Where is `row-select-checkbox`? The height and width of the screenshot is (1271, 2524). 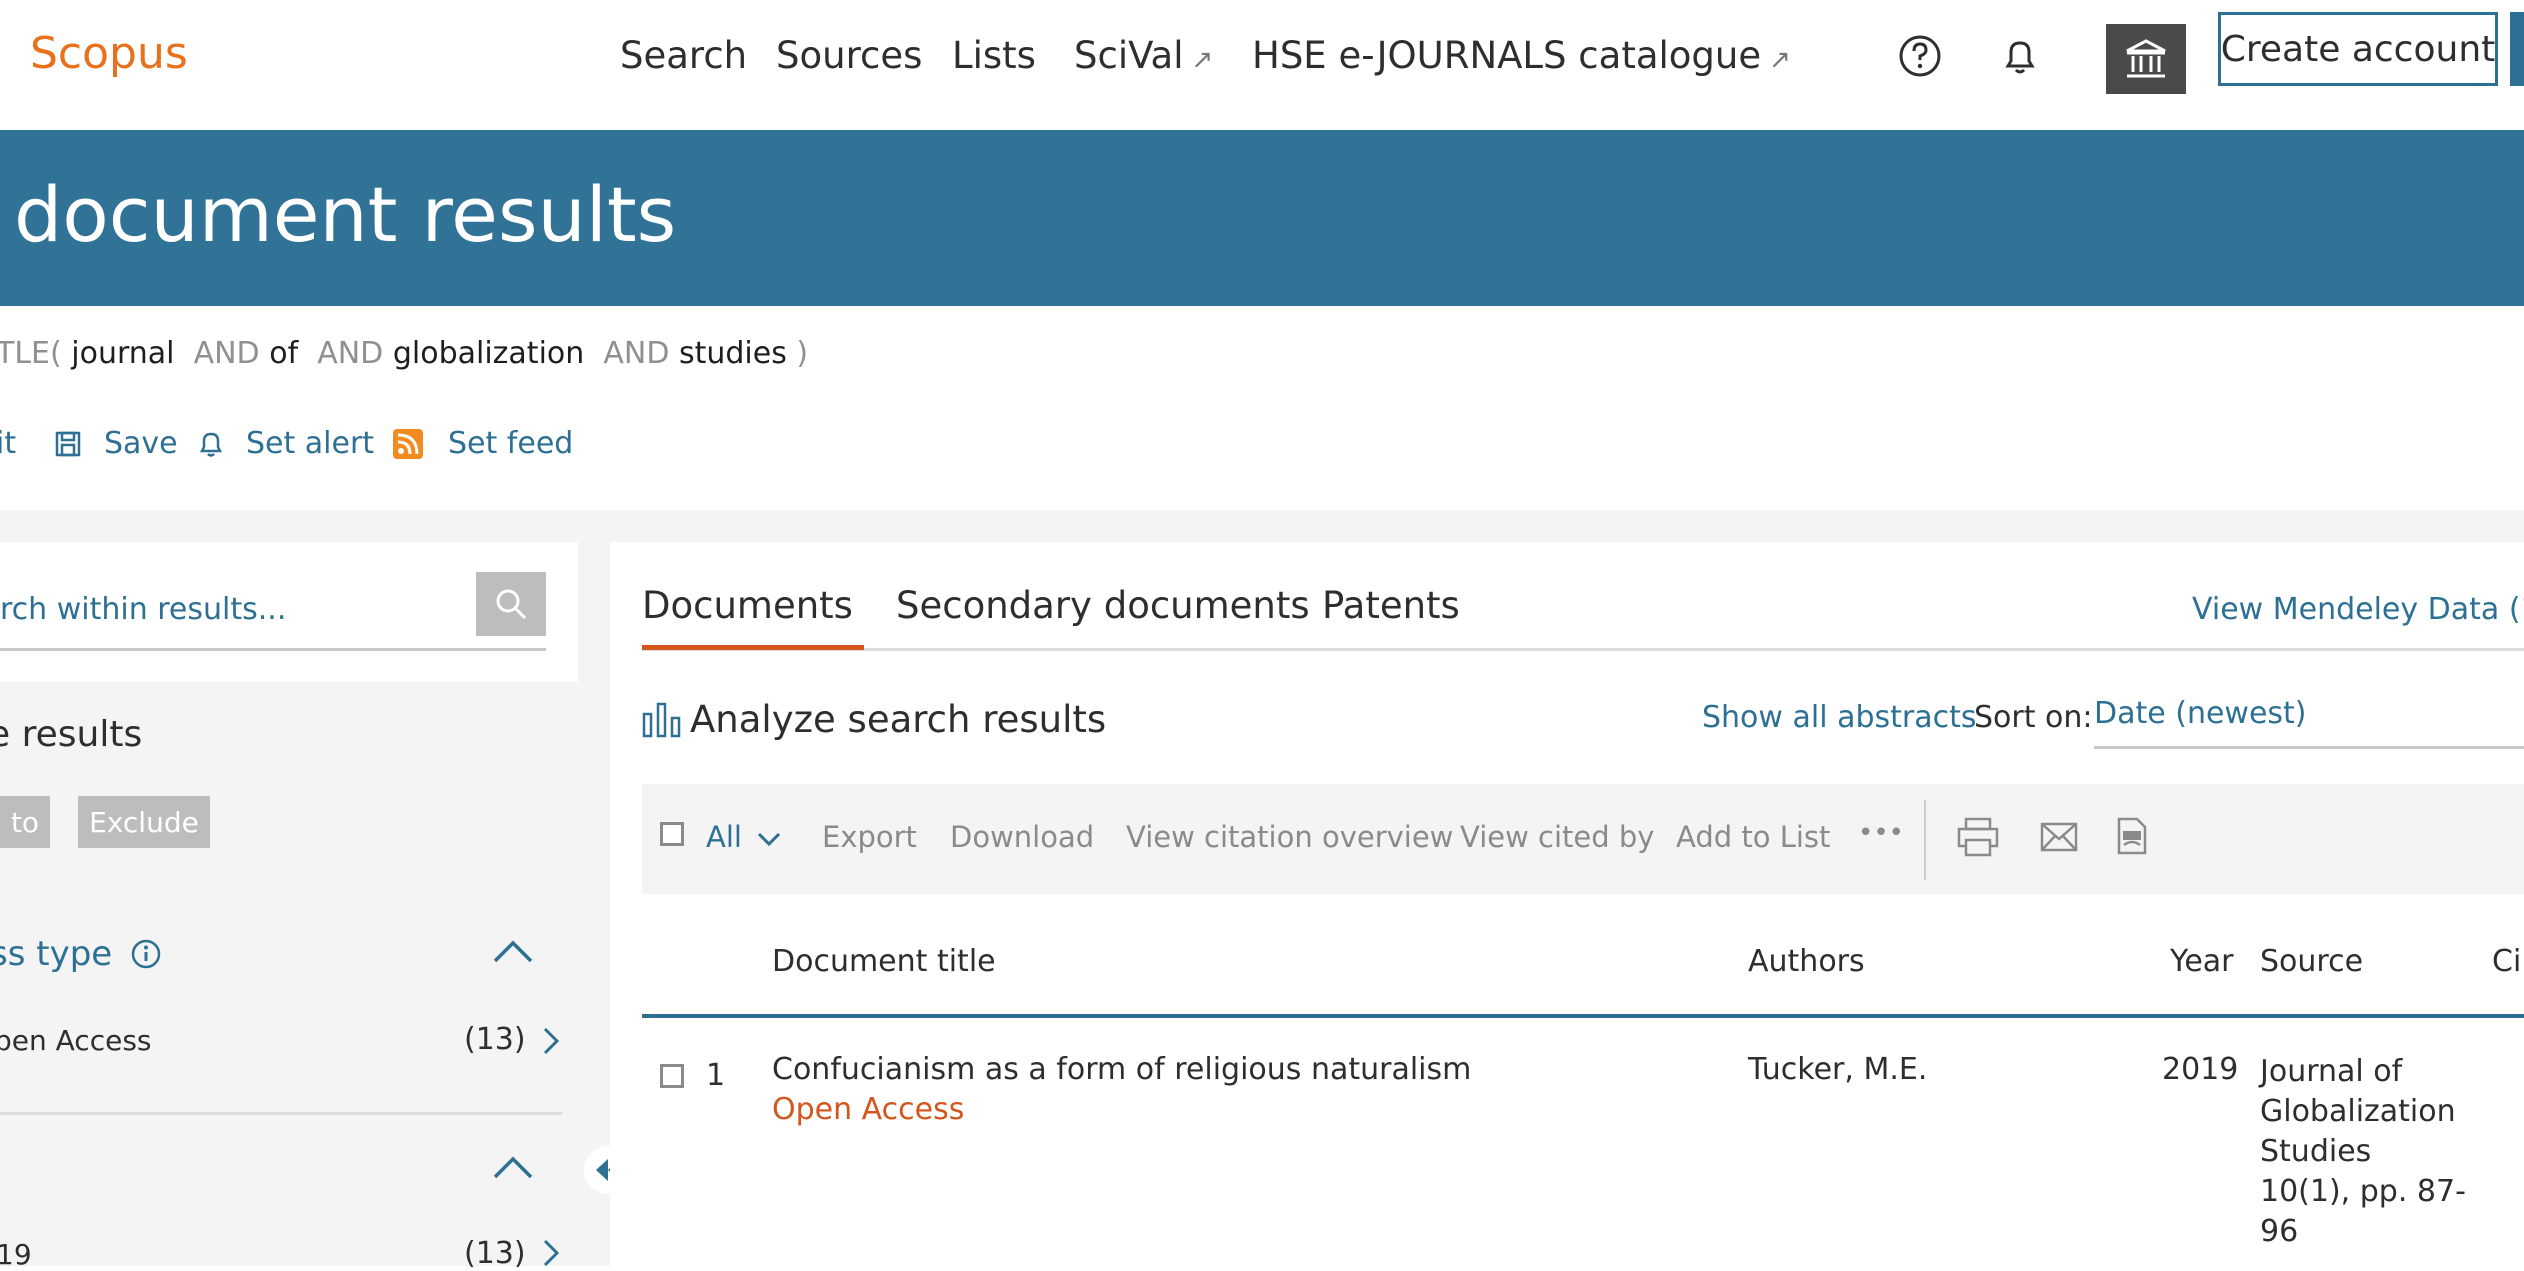 row-select-checkbox is located at coordinates (672, 1076).